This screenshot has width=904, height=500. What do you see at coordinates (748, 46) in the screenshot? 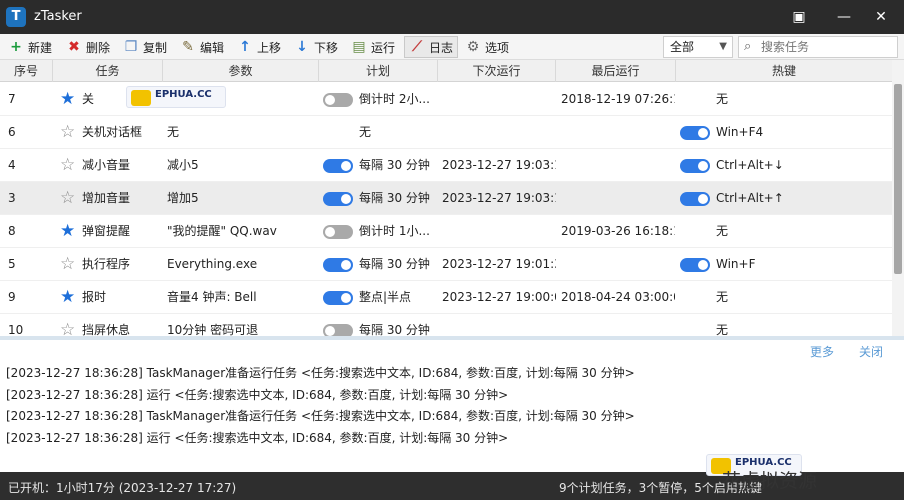
I see `search-icon: ⌕` at bounding box center [748, 46].